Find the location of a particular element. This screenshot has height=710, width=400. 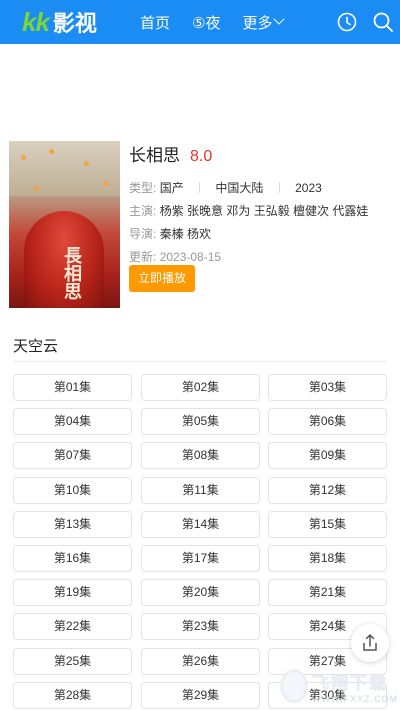

episode-button: 第12集 is located at coordinates (327, 490).